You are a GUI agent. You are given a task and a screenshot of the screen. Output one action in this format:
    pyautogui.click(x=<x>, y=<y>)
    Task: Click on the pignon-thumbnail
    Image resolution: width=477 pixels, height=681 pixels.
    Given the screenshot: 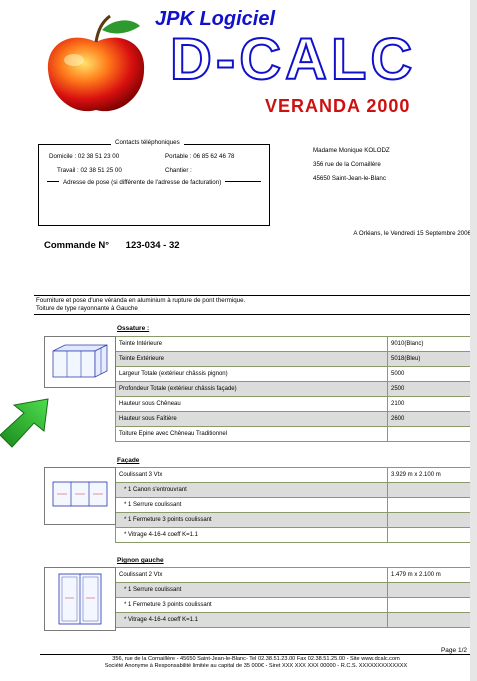 What is the action you would take?
    pyautogui.click(x=80, y=599)
    